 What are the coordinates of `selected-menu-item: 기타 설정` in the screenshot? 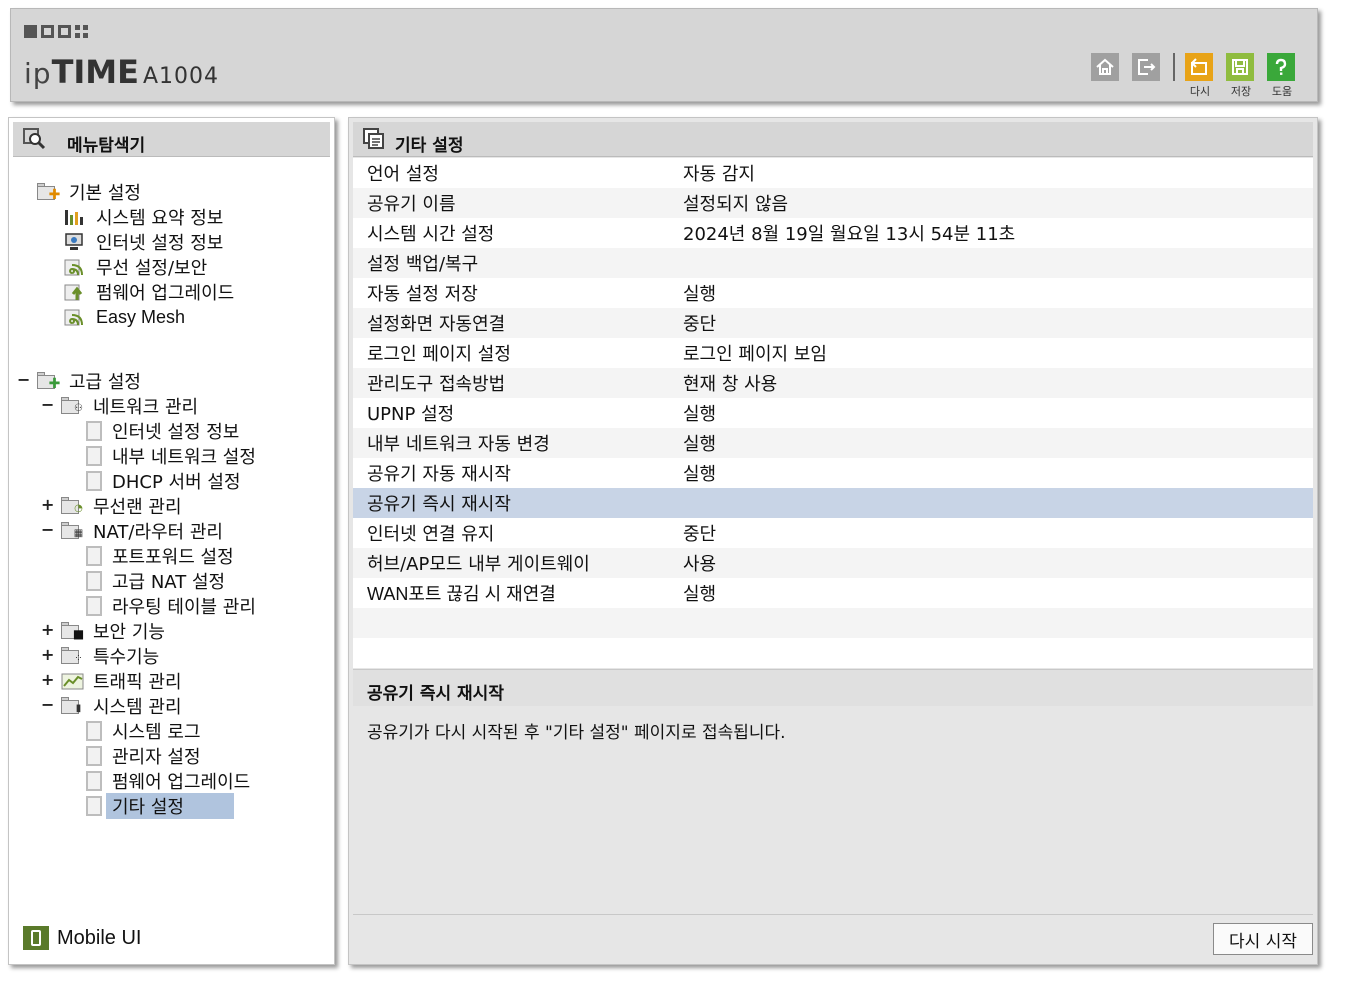 It's located at (170, 806).